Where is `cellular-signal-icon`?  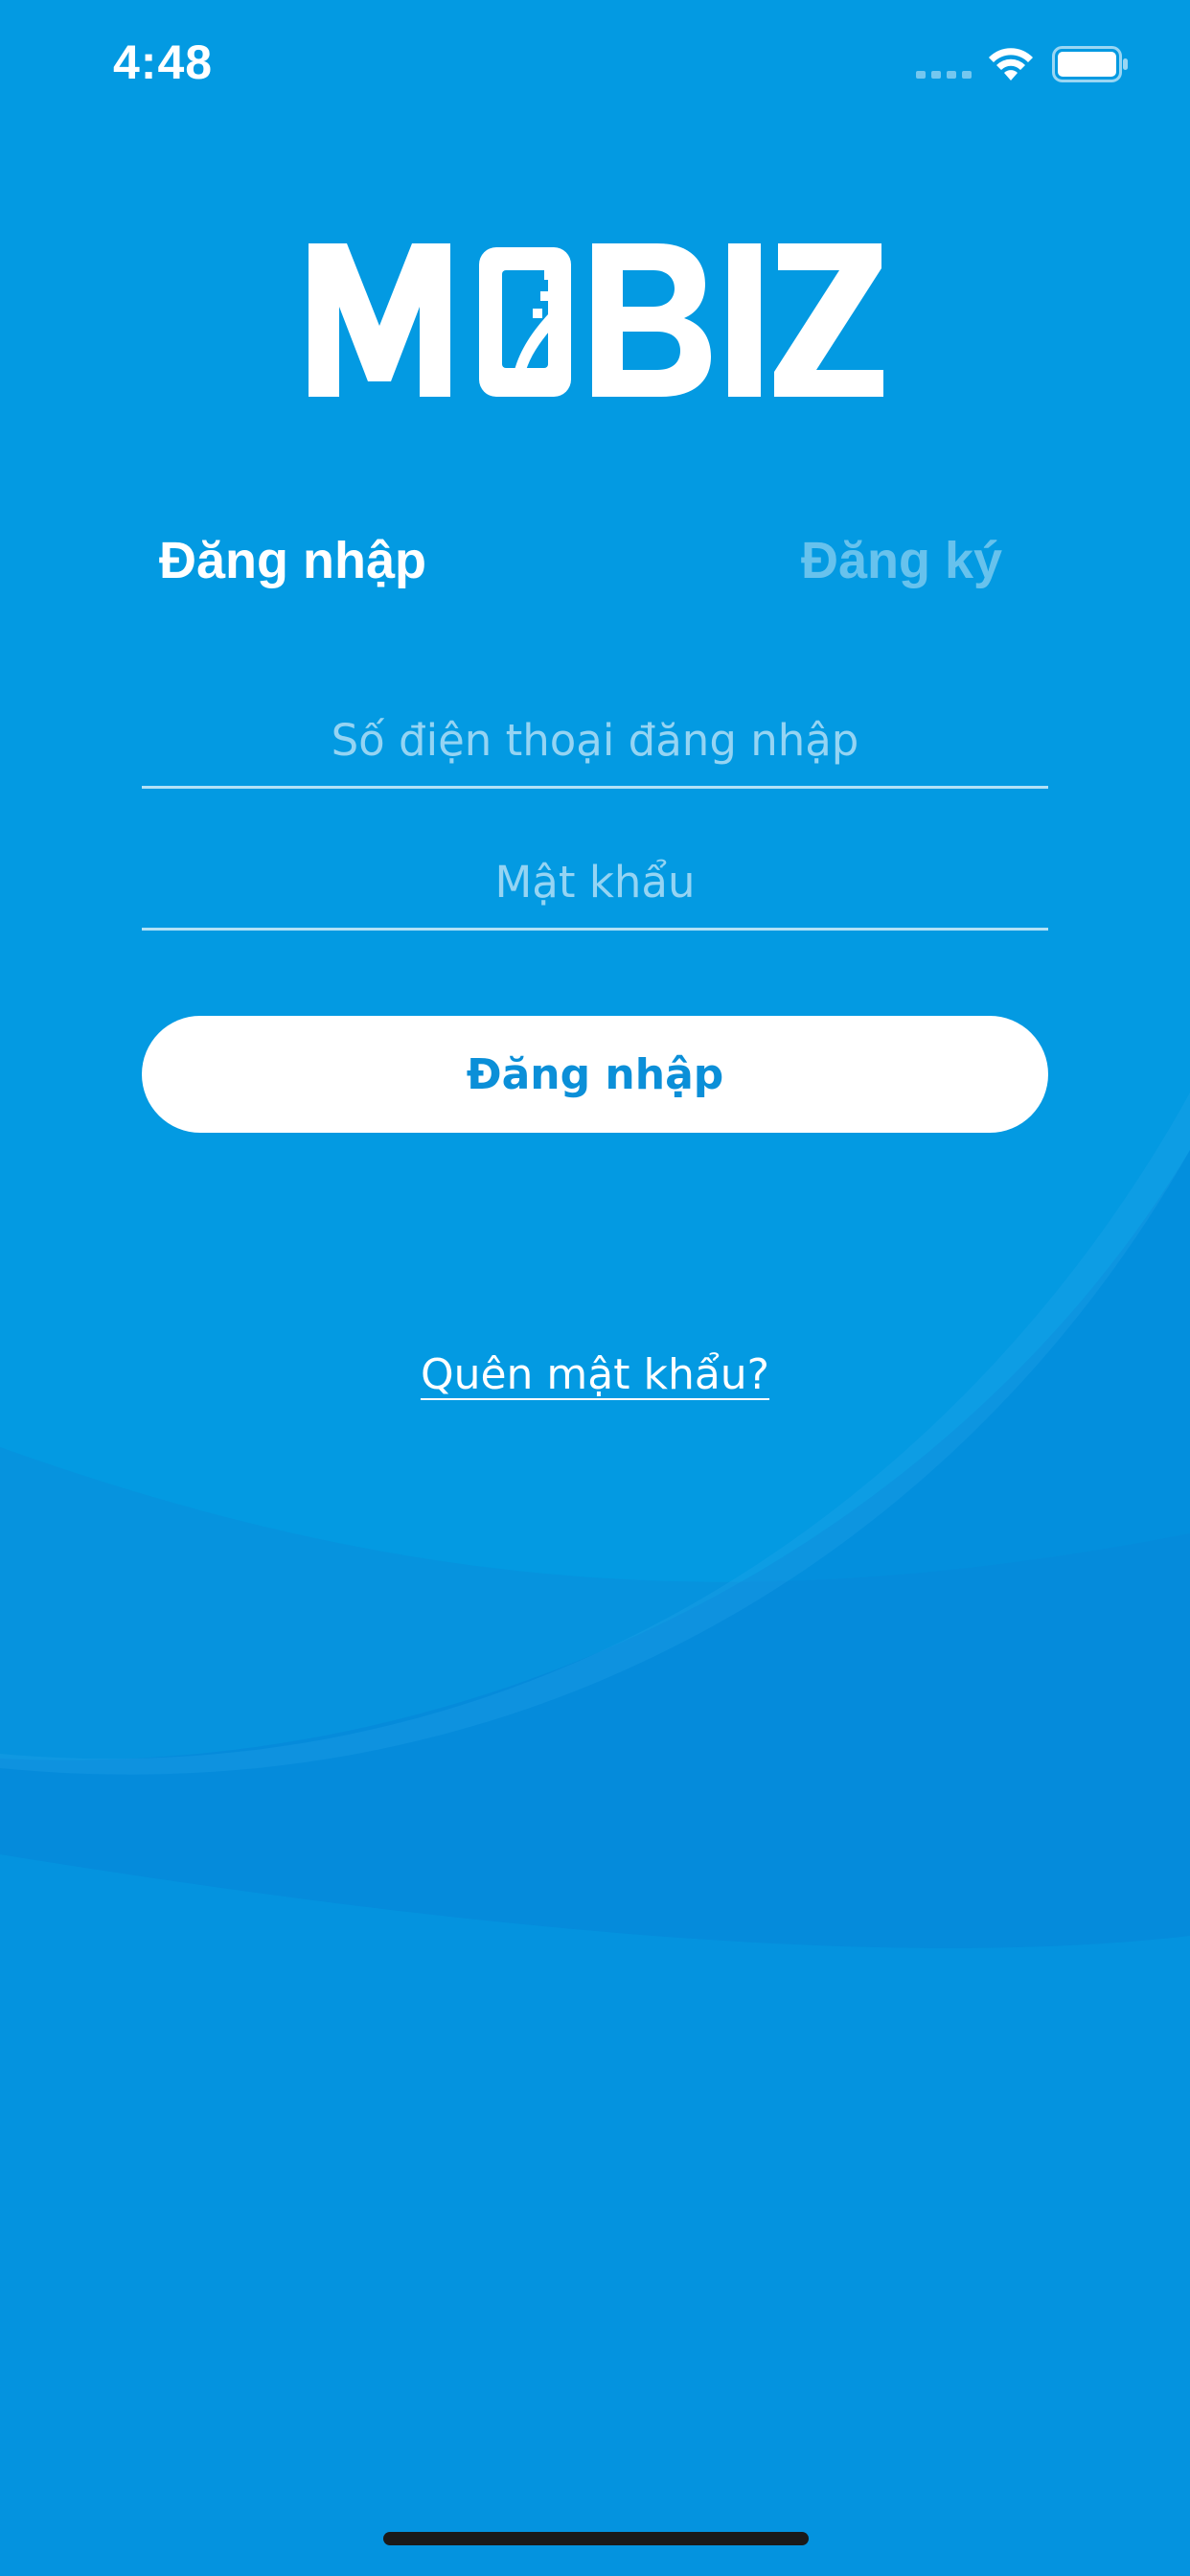 cellular-signal-icon is located at coordinates (944, 75).